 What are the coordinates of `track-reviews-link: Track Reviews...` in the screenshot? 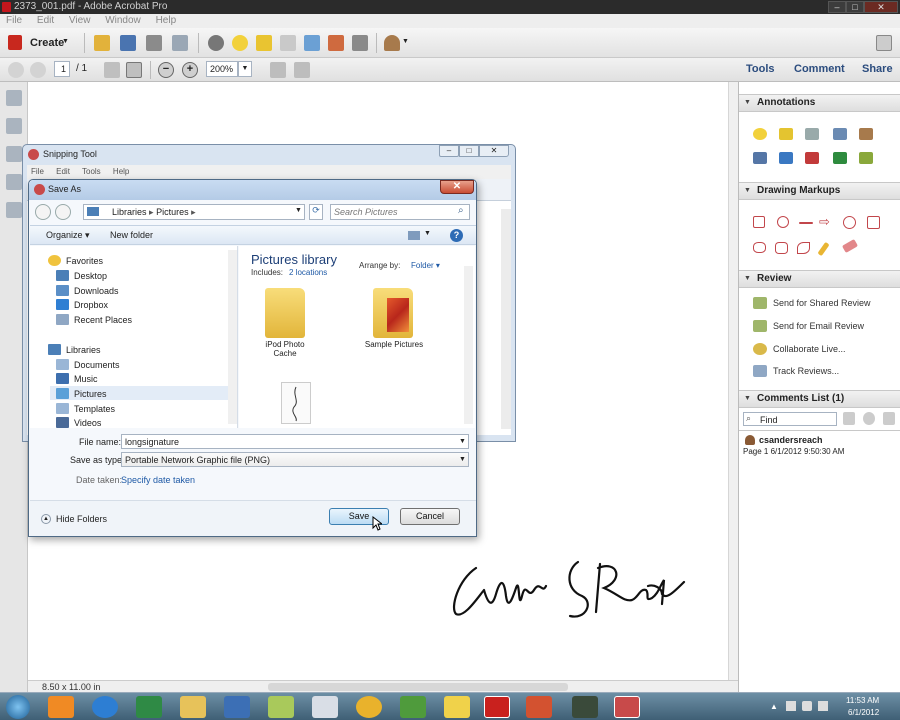 It's located at (796, 371).